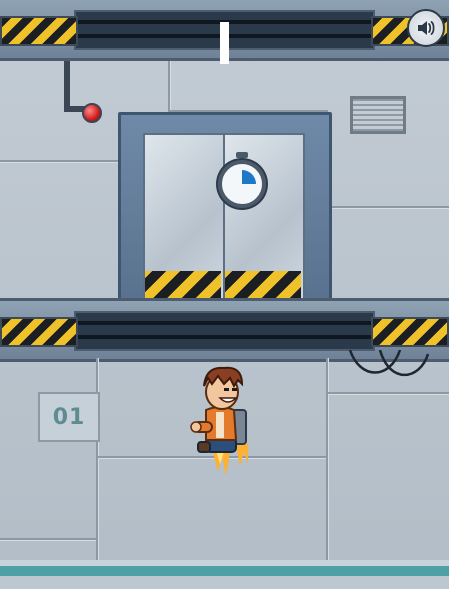 The width and height of the screenshot is (449, 589). I want to click on vent-grille, so click(378, 115).